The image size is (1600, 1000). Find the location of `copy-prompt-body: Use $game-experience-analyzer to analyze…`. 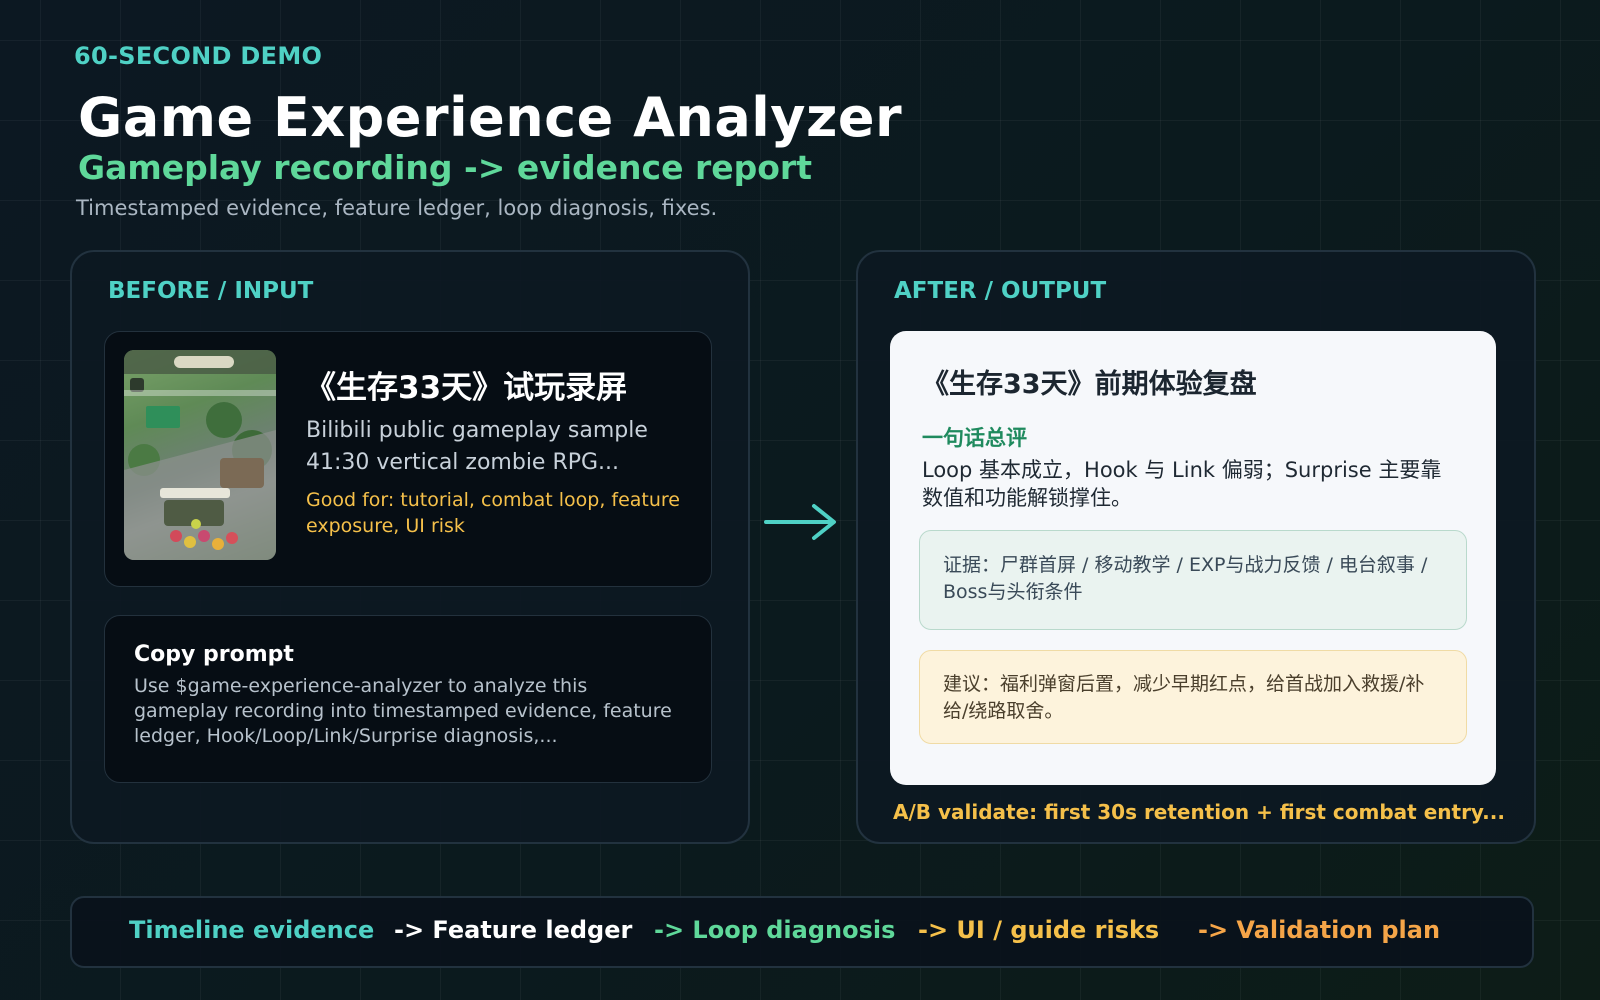

copy-prompt-body: Use $game-experience-analyzer to analyze… is located at coordinates (403, 711).